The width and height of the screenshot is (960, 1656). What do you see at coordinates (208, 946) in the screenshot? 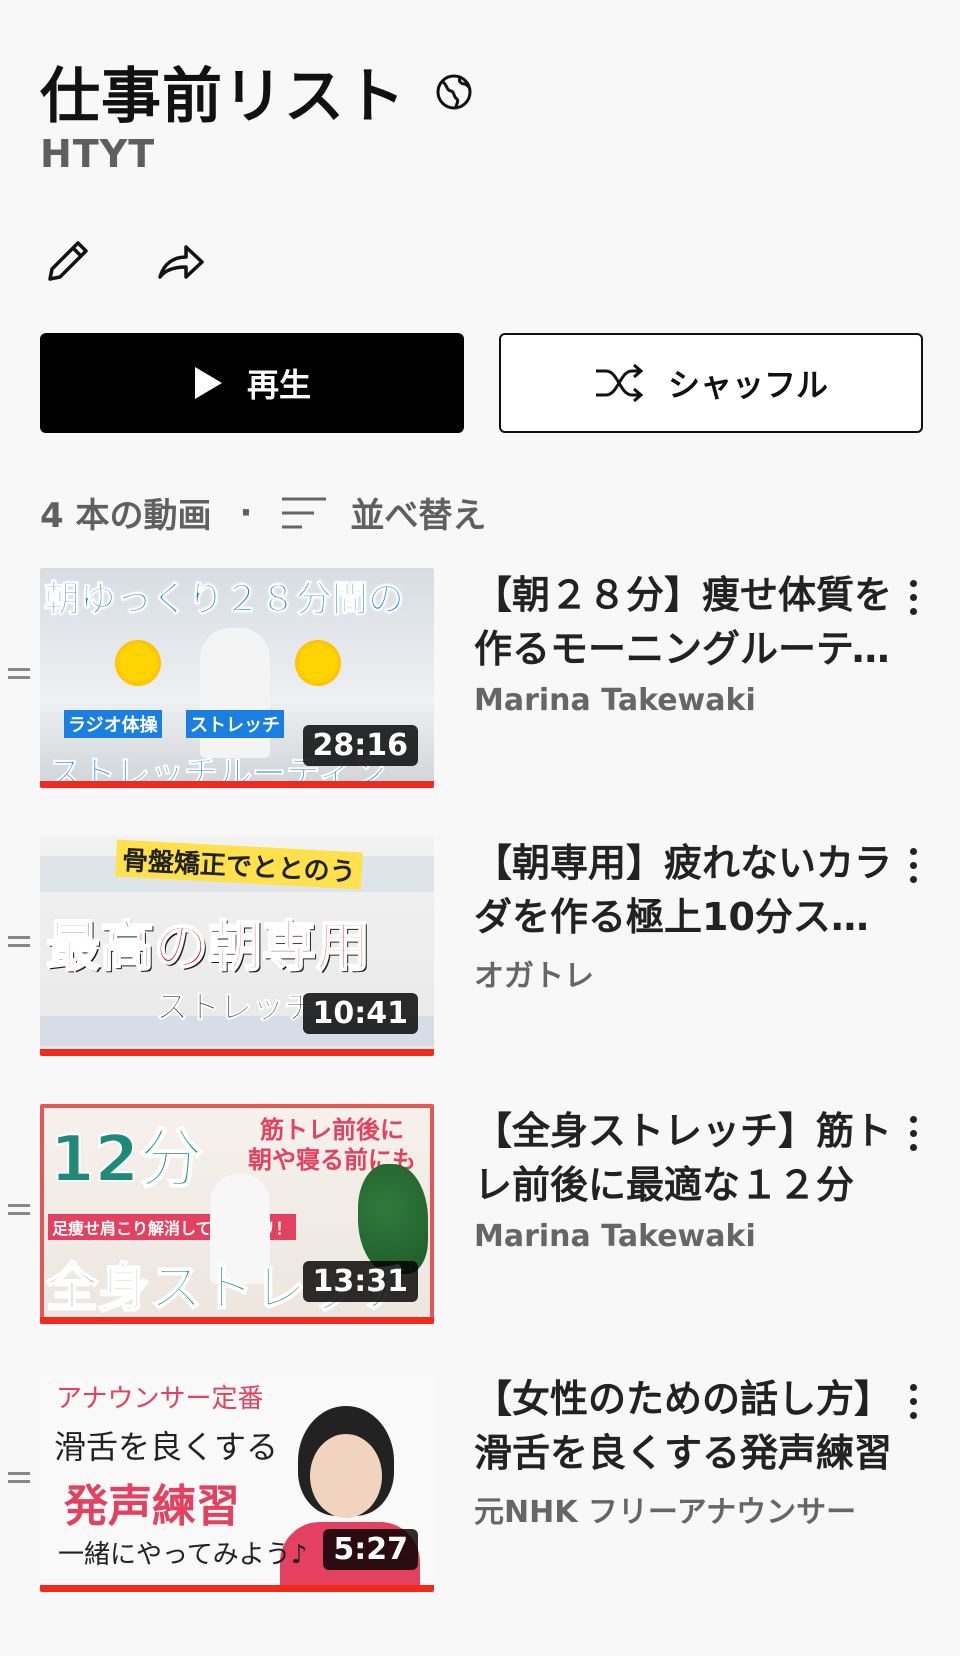
I see `thumbnail-text: 最高の朝専用` at bounding box center [208, 946].